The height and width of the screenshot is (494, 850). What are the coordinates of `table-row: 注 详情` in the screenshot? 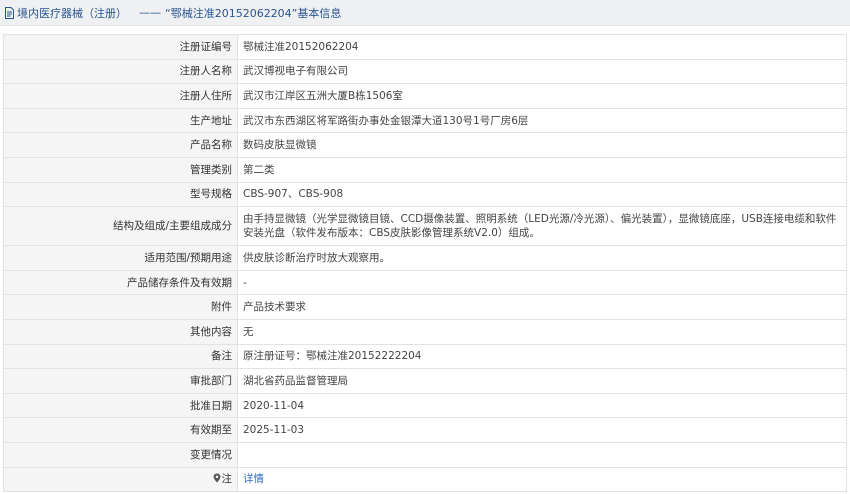 It's located at (425, 479).